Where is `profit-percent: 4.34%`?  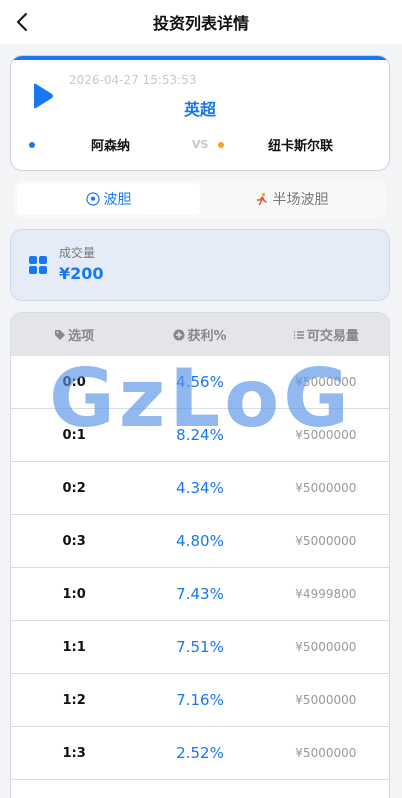
profit-percent: 4.34% is located at coordinates (200, 488).